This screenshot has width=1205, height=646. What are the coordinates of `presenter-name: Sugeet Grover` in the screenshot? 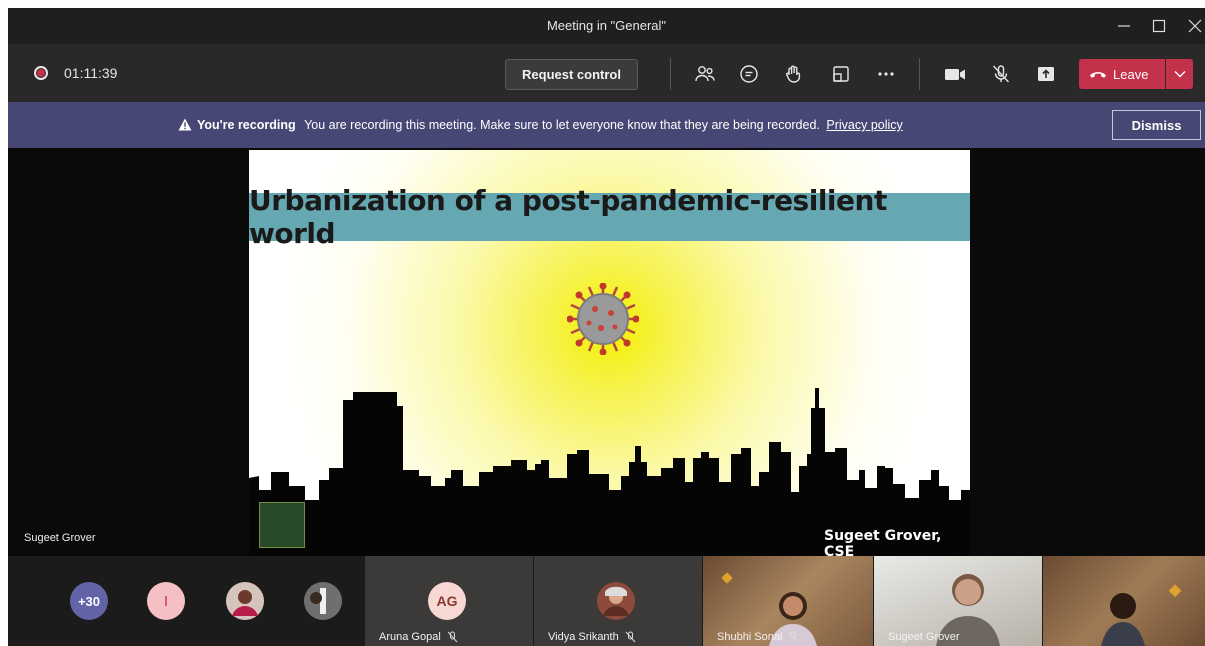 It's located at (60, 538).